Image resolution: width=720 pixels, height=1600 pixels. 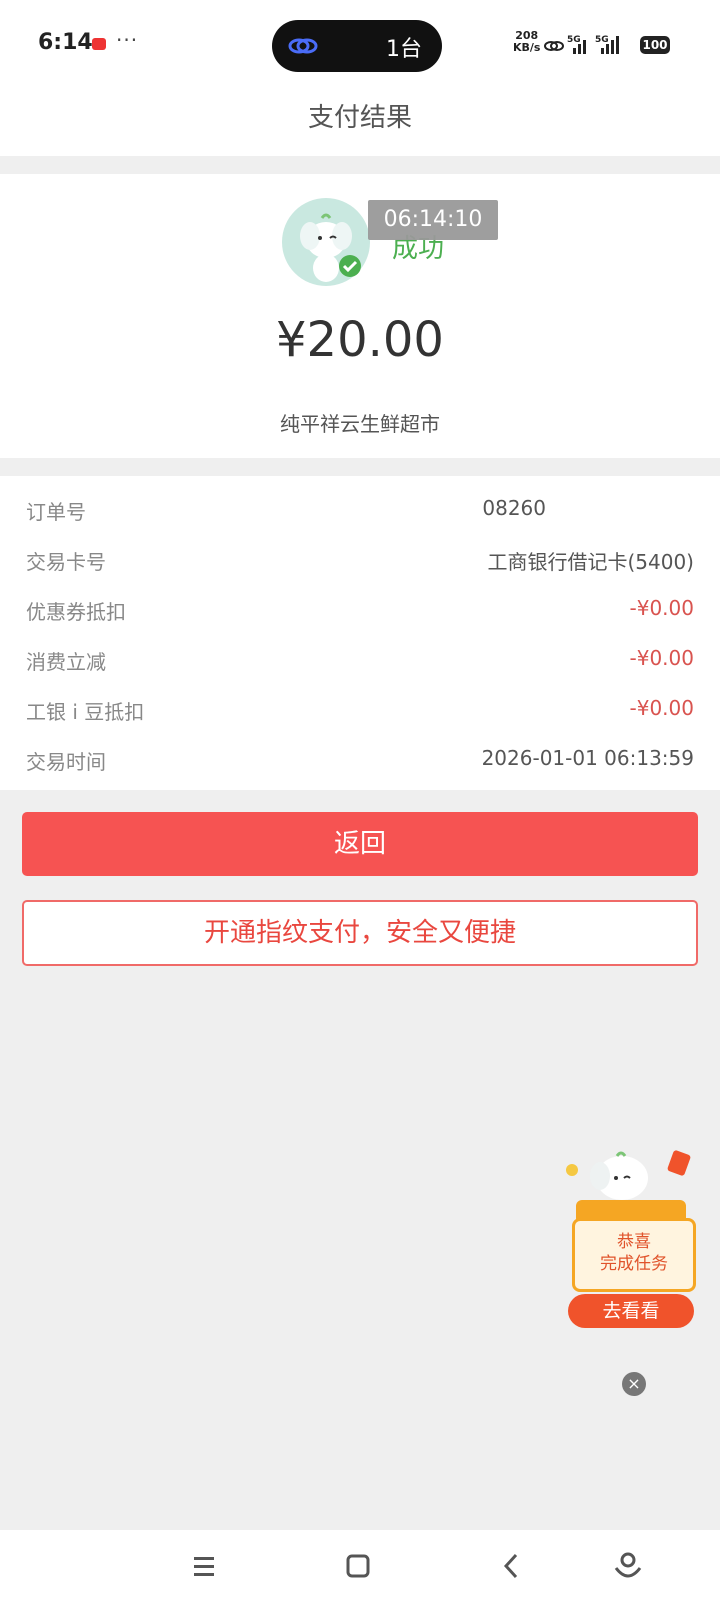 What do you see at coordinates (628, 1187) in the screenshot?
I see `mascot-gift-icon` at bounding box center [628, 1187].